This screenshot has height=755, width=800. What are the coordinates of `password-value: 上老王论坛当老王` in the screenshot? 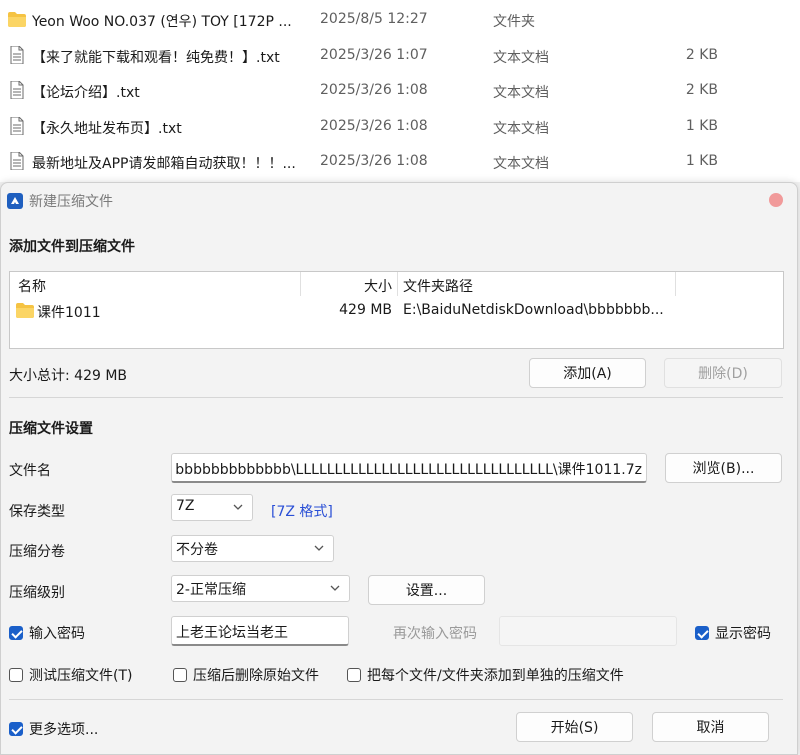 It's located at (232, 633).